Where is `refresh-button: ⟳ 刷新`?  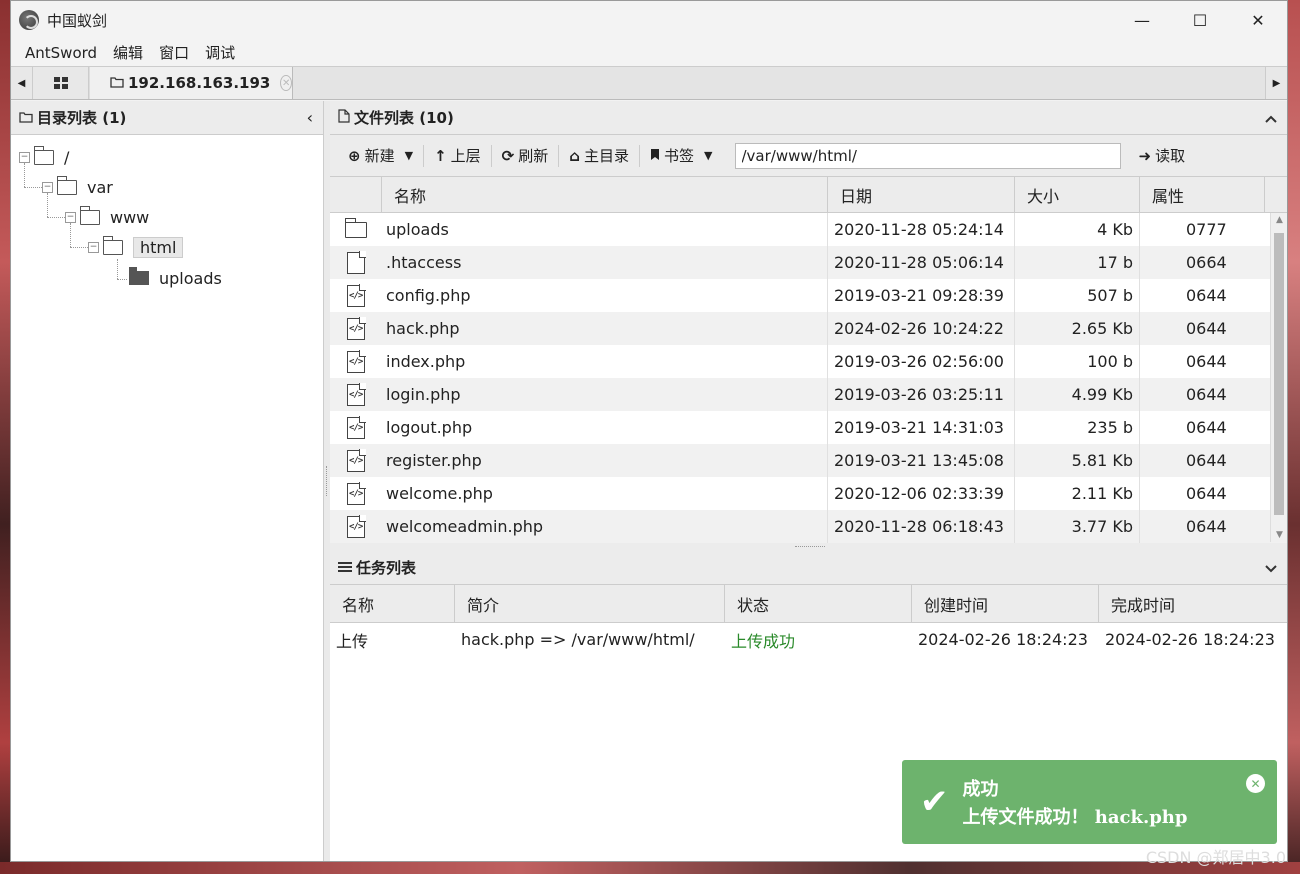 refresh-button: ⟳ 刷新 is located at coordinates (525, 156).